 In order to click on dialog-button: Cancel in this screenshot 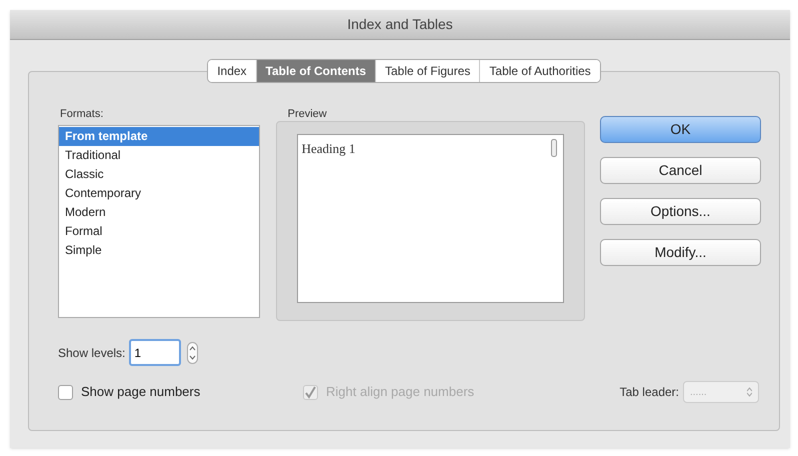, I will do `click(680, 170)`.